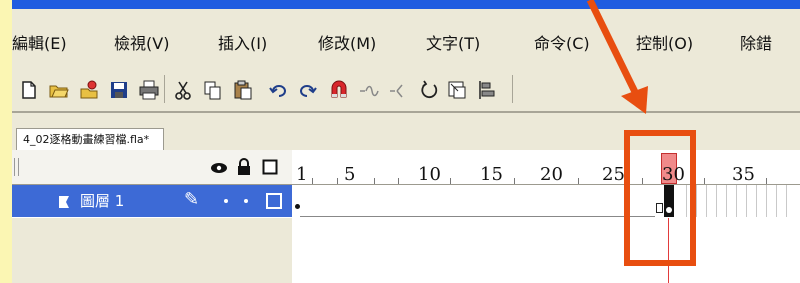  I want to click on current-frame-label: 30, so click(673, 174).